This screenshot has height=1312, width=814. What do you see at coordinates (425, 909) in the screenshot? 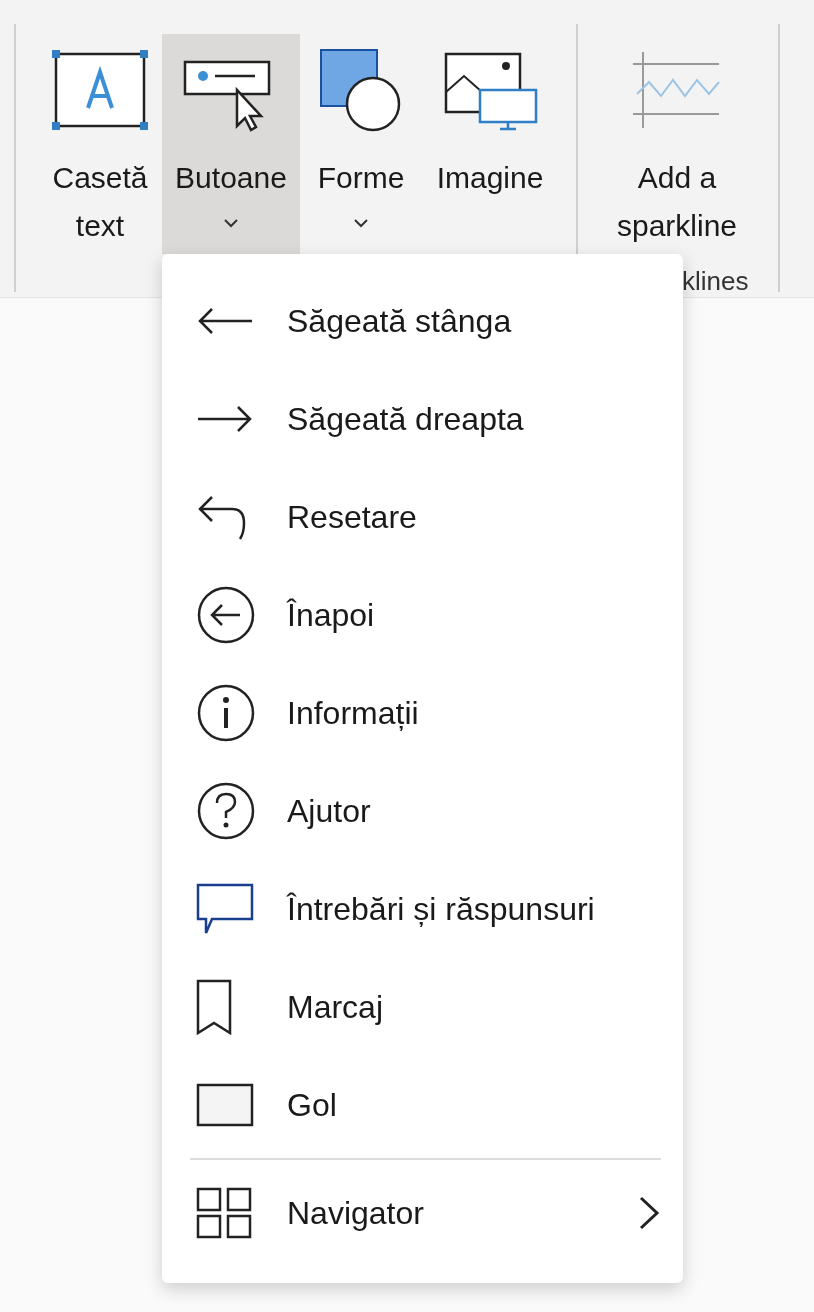
I see `menu-item: Întrebări și răspunsuri` at bounding box center [425, 909].